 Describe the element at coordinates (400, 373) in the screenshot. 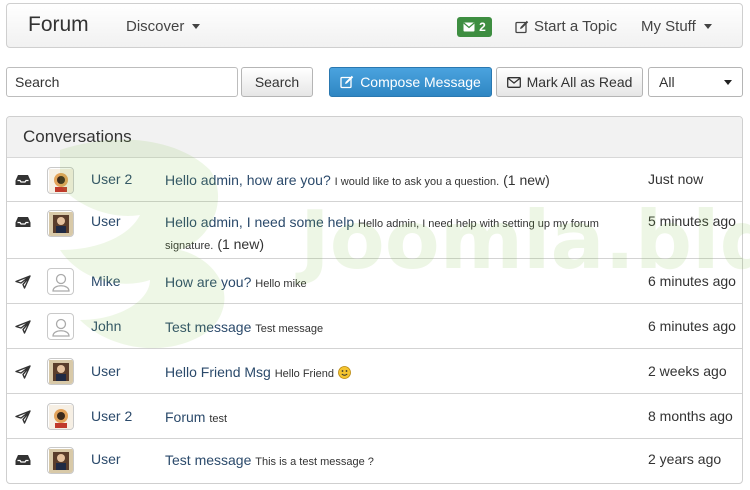

I see `conversation-subject: Hello Friend Msg Hello Friend` at that location.